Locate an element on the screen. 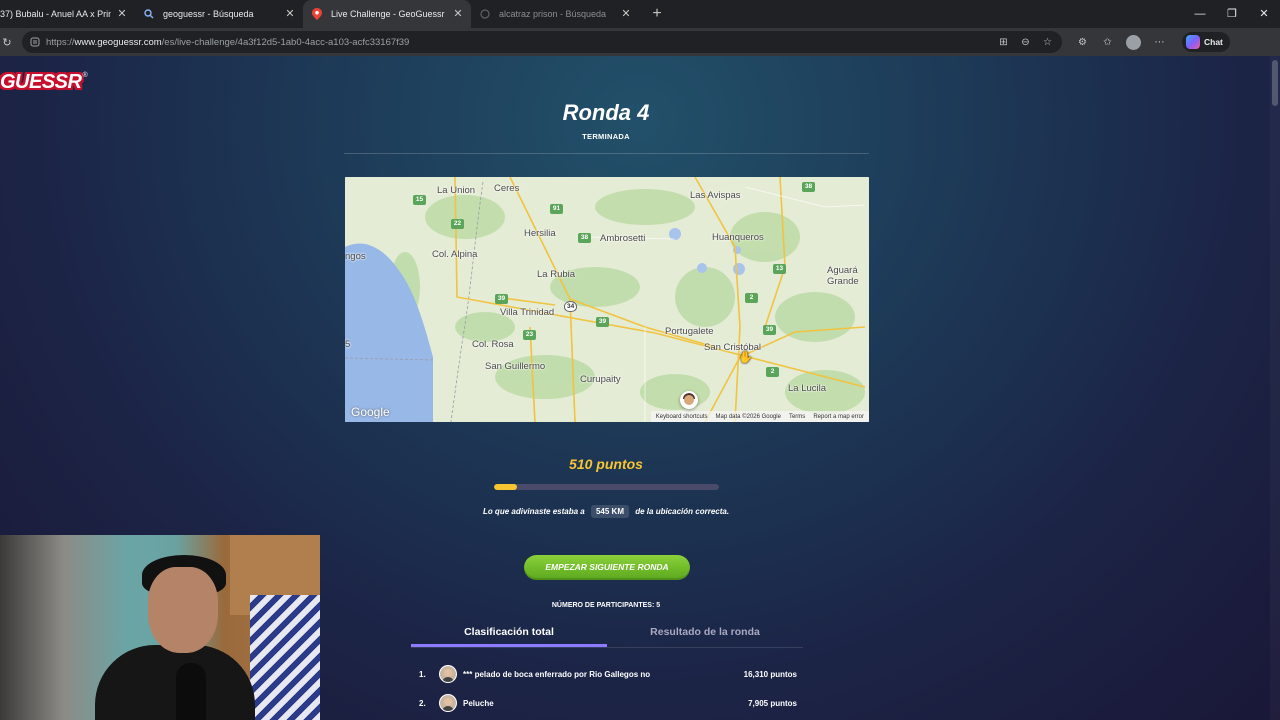 The image size is (1280, 720). map-place-label: Grande is located at coordinates (843, 281).